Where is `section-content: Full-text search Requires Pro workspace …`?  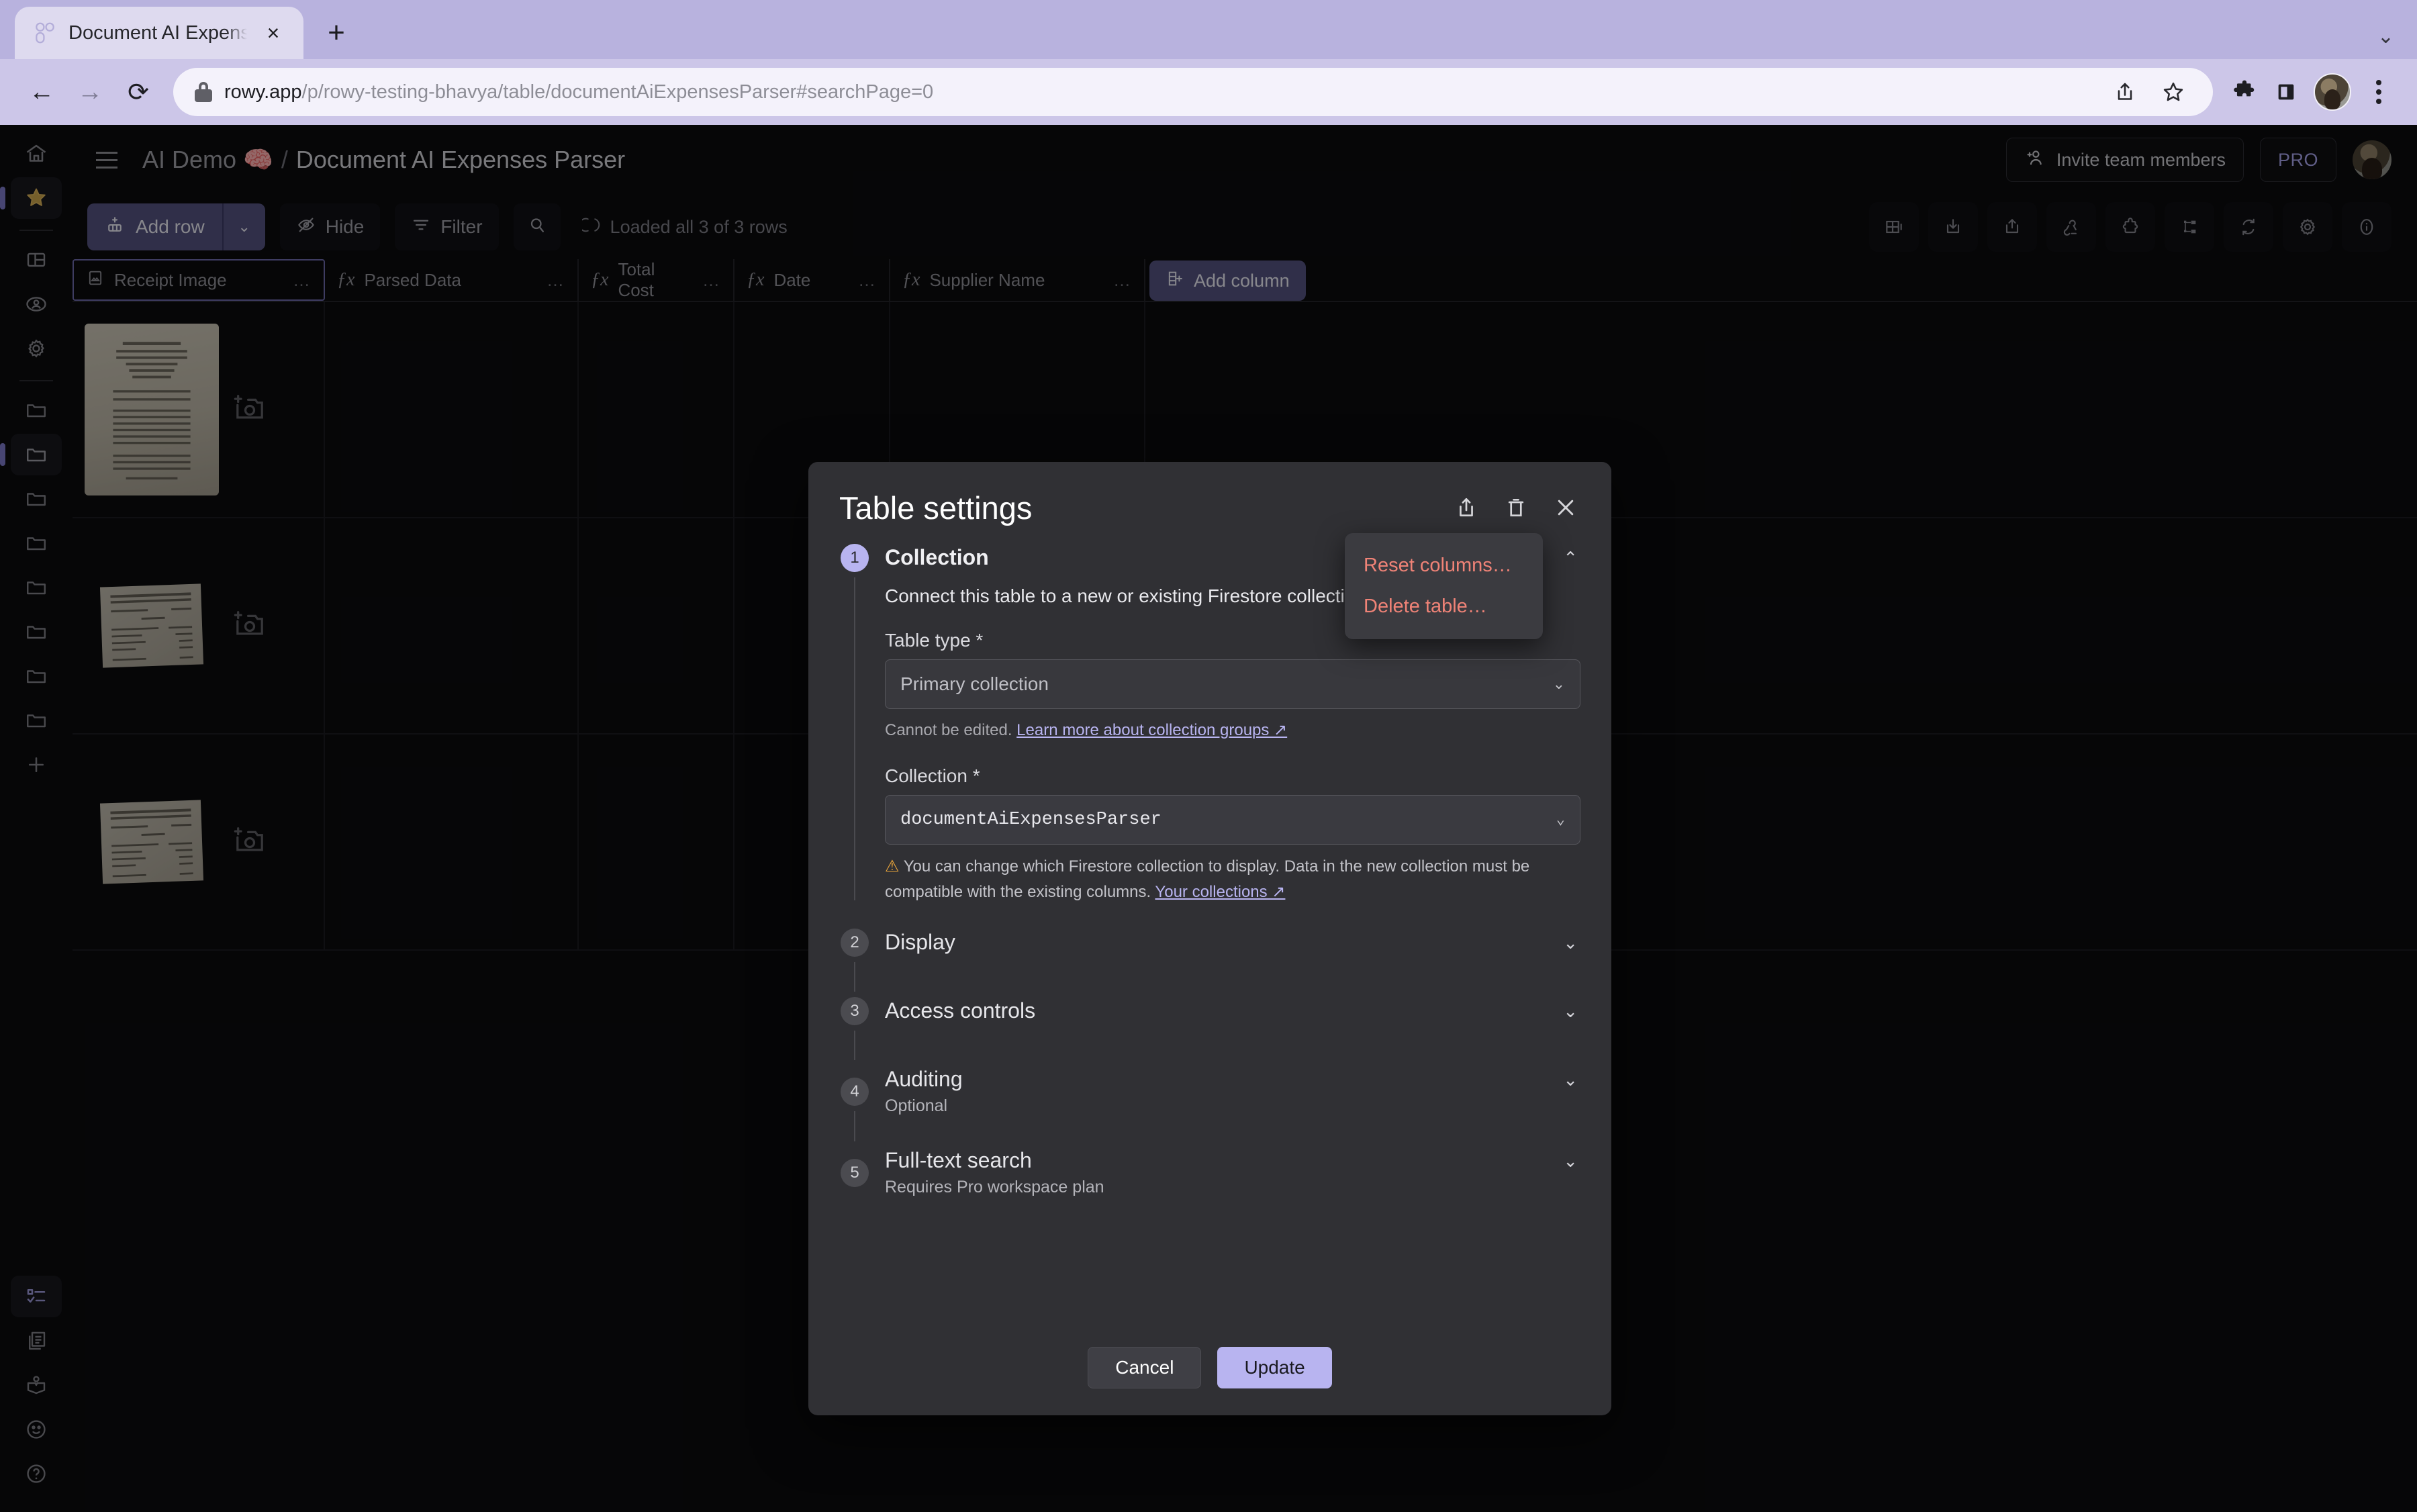
section-content: Full-text search Requires Pro workspace … is located at coordinates (1225, 1172).